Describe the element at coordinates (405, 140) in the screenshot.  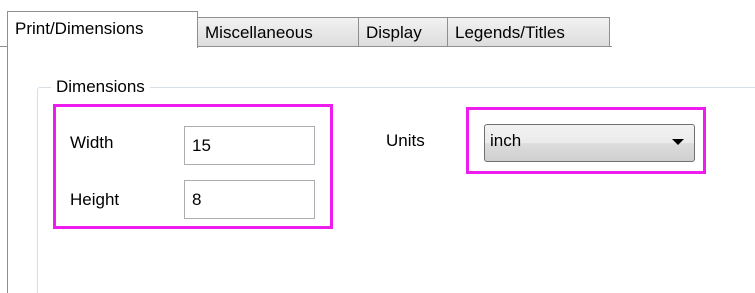
I see `units-label: Units` at that location.